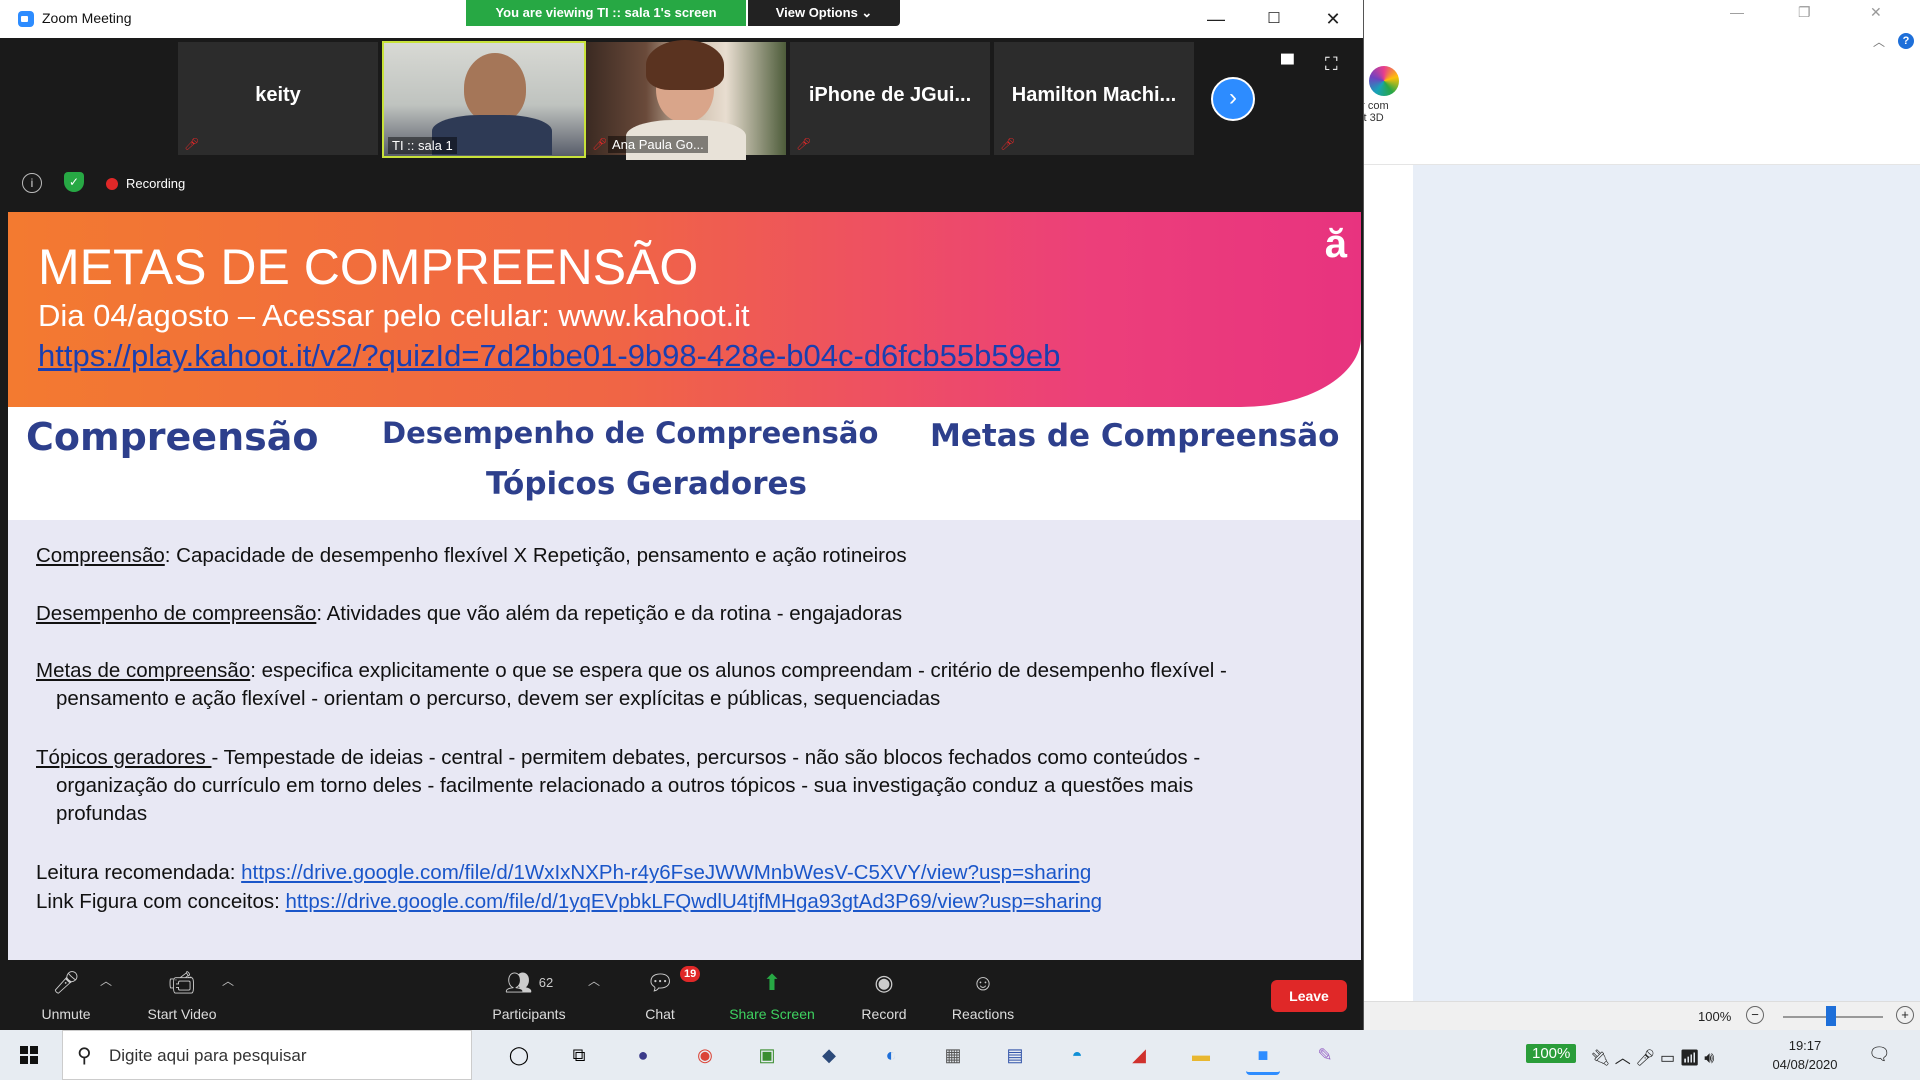 This screenshot has width=1920, height=1080. I want to click on search-icon: ⚲, so click(84, 1056).